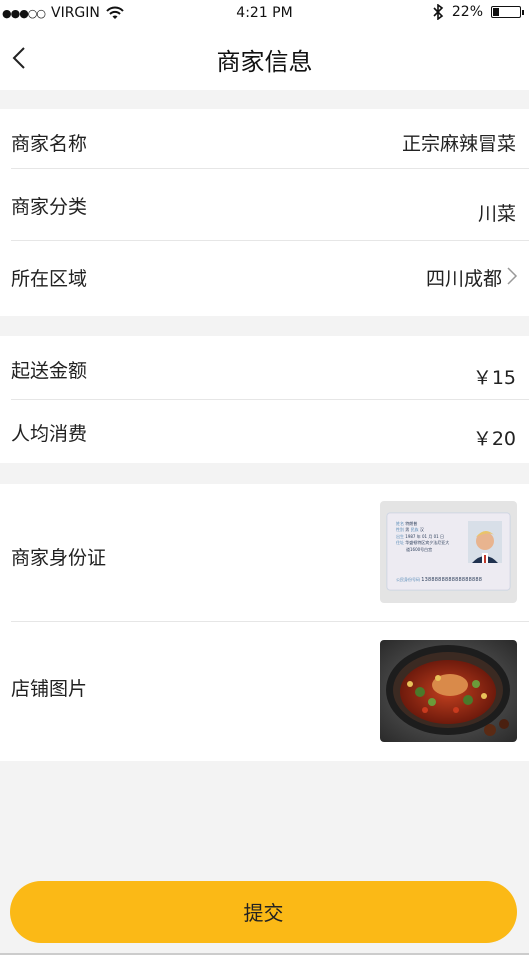 Image resolution: width=529 pixels, height=955 pixels. Describe the element at coordinates (264, 431) in the screenshot. I see `avg-spend-row: 人均消费 ￥20` at that location.